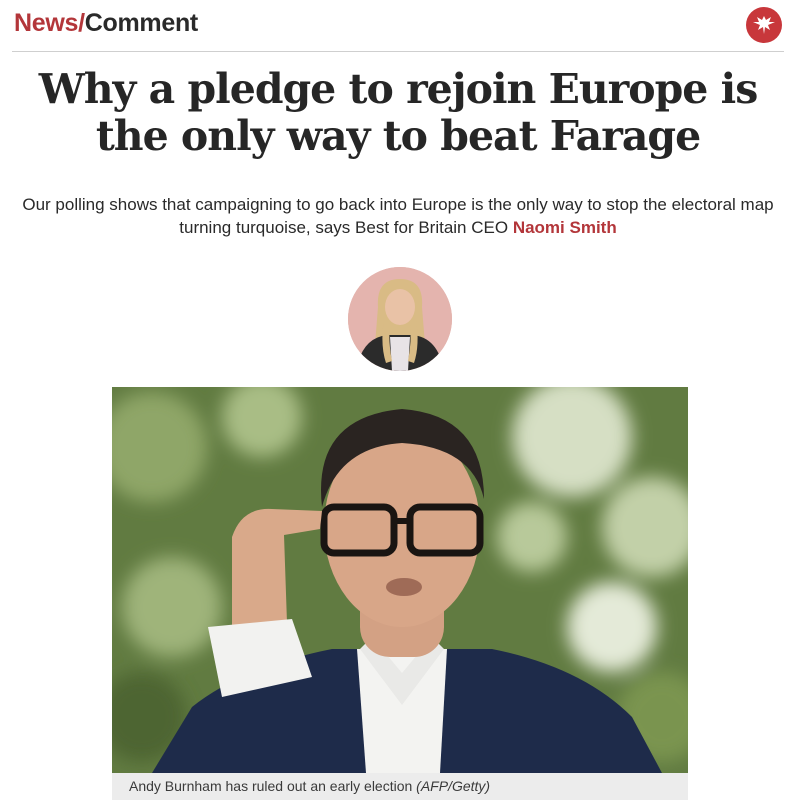 Image resolution: width=796 pixels, height=800 pixels. What do you see at coordinates (565, 227) in the screenshot?
I see `author-link: Naomi Smith` at bounding box center [565, 227].